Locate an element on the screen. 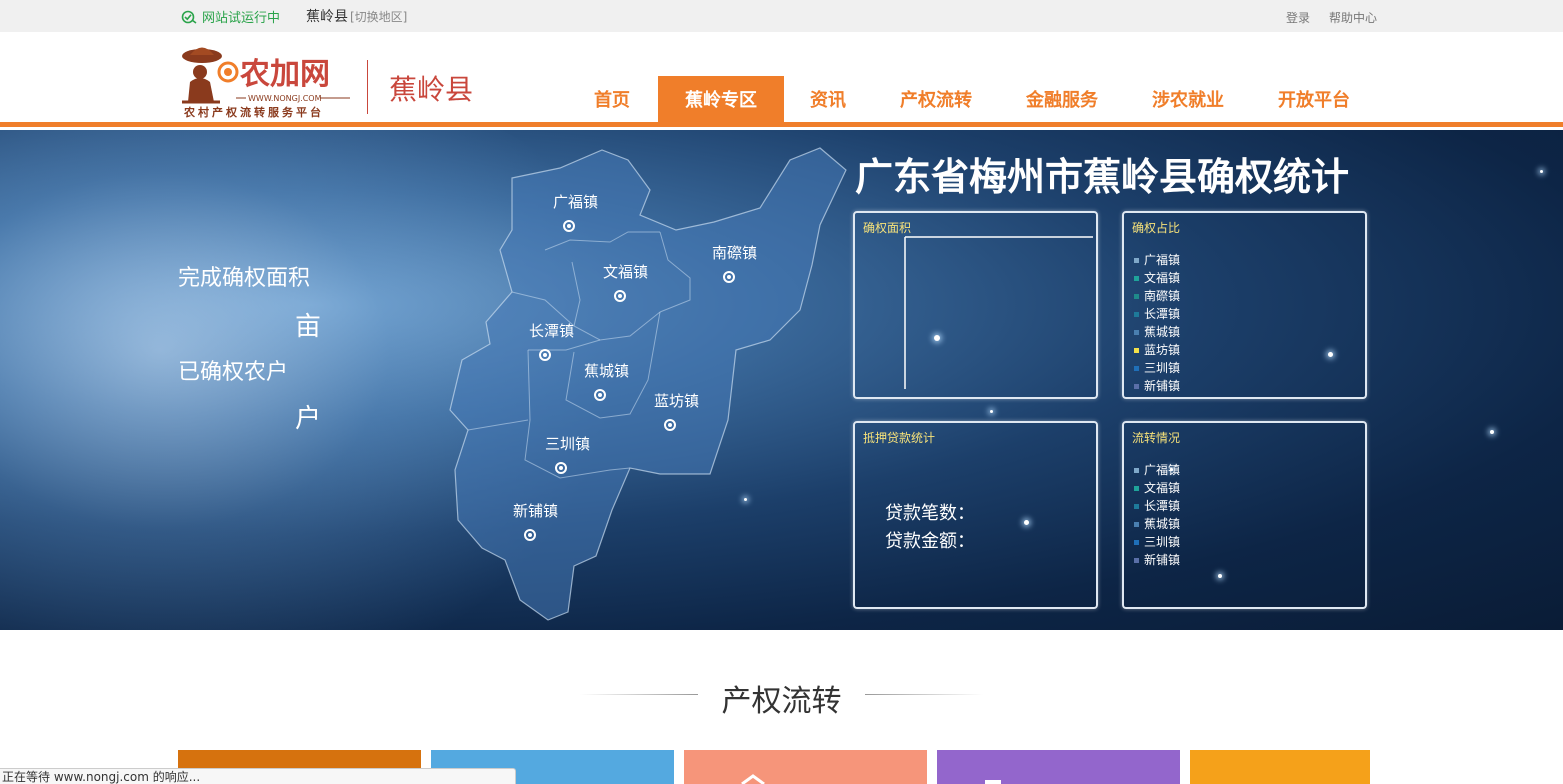 This screenshot has height=784, width=1563. town-label-xinpu: 新铺镇 is located at coordinates (535, 511).